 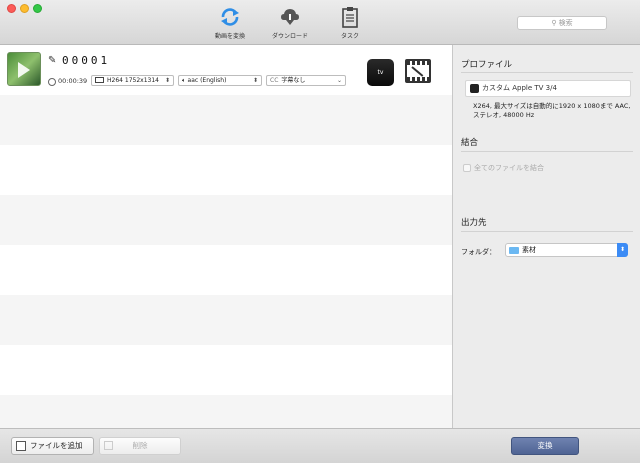 What do you see at coordinates (293, 80) in the screenshot?
I see `subtitle-value: 字幕なし` at bounding box center [293, 80].